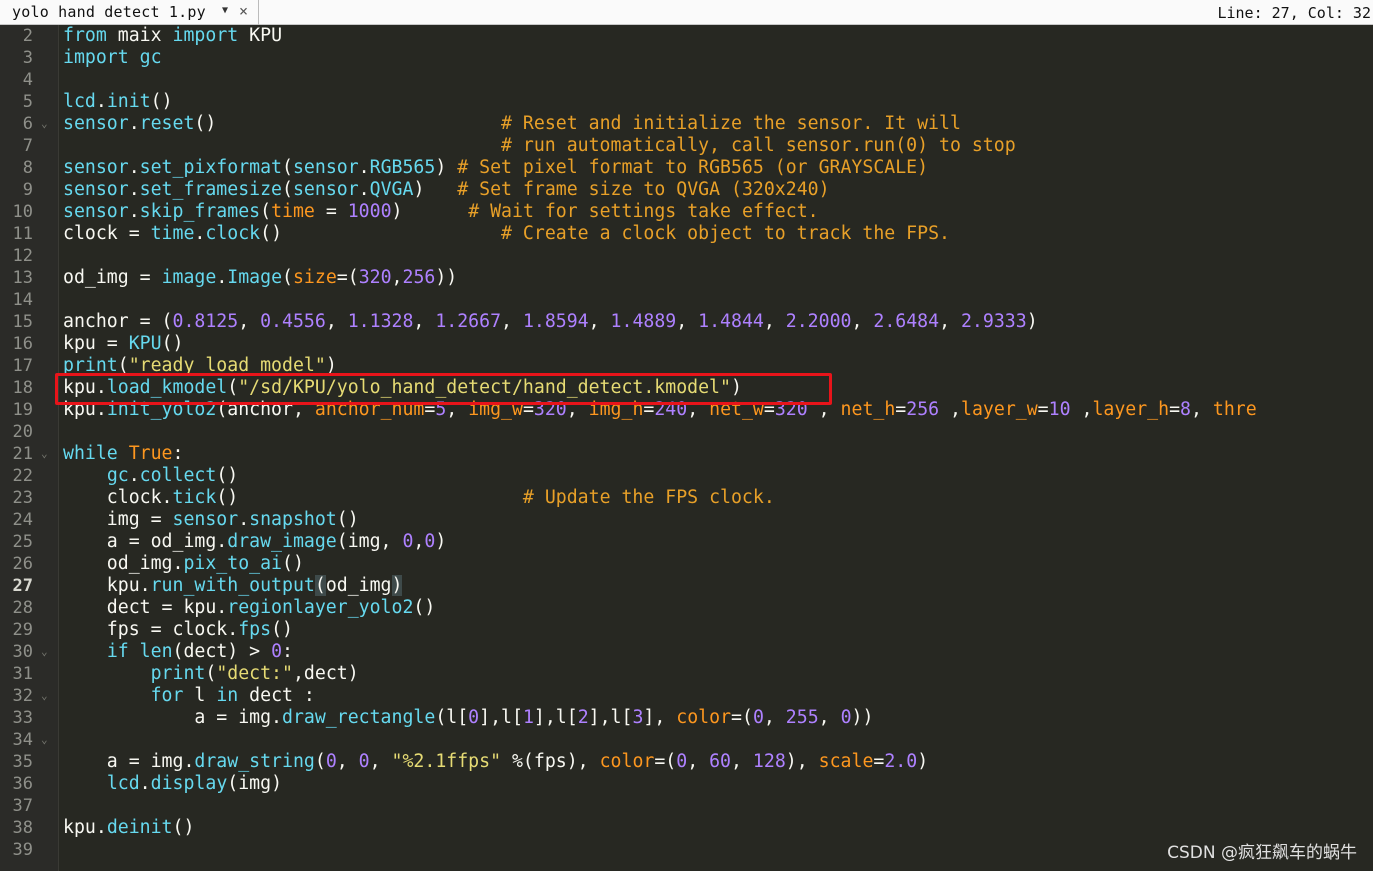  I want to click on code-token: 256, so click(419, 277).